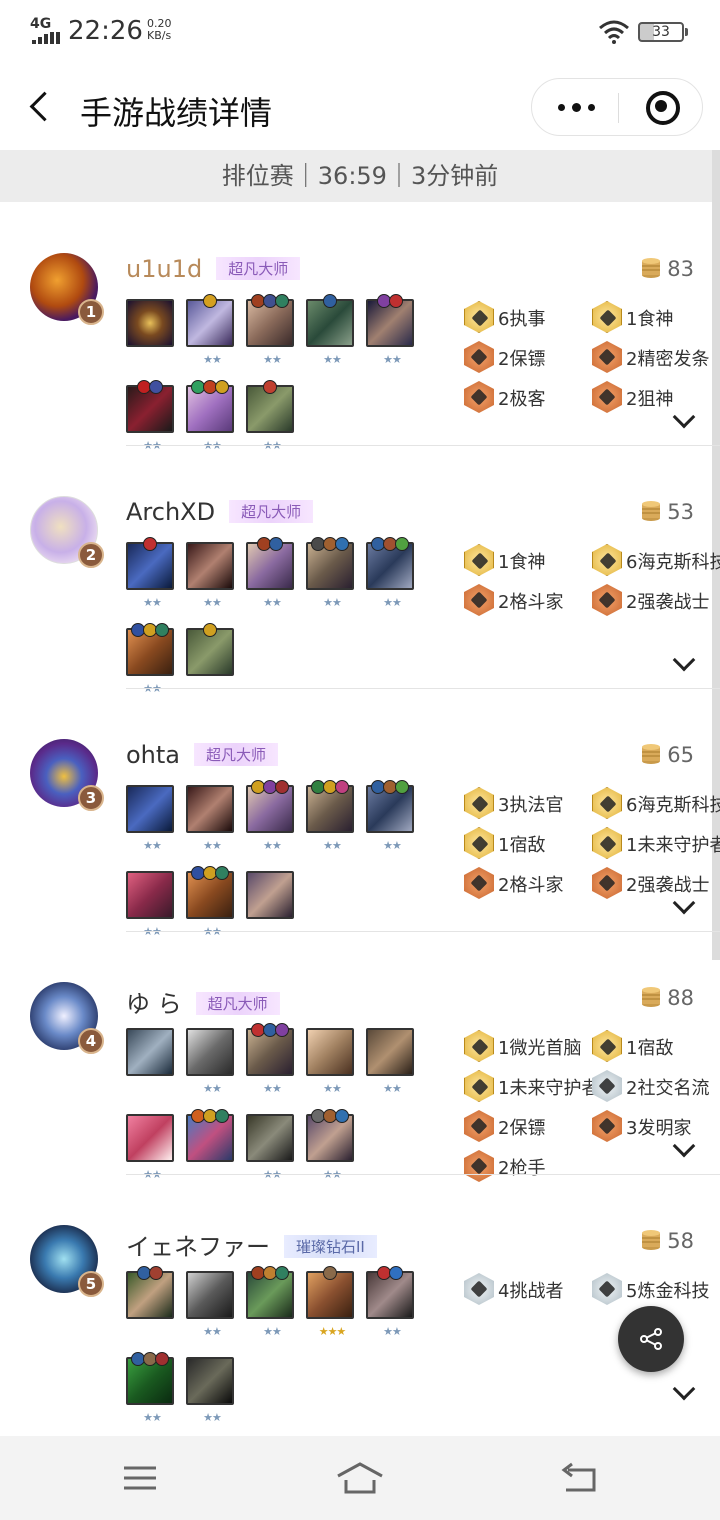 The height and width of the screenshot is (1520, 720). I want to click on trait: 2精密发条, so click(656, 357).